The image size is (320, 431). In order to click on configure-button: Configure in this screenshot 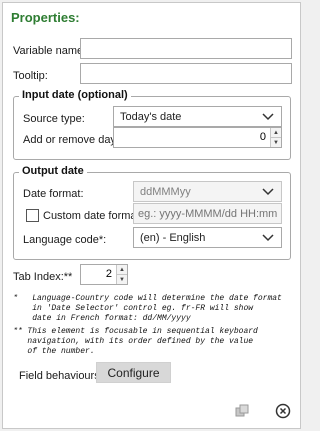, I will do `click(133, 372)`.